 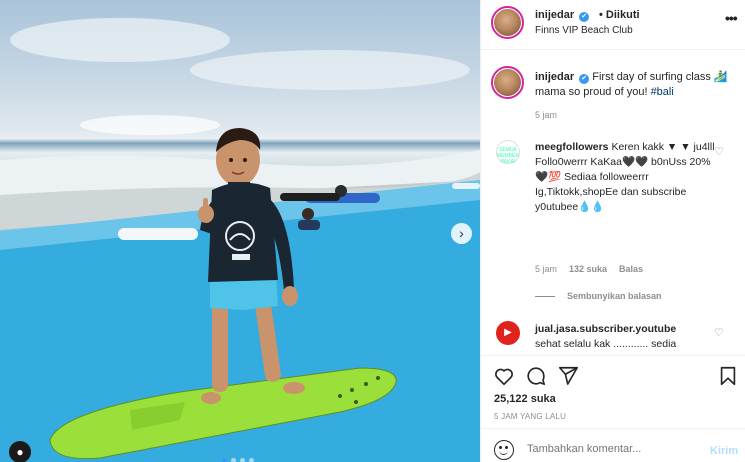 I want to click on post-location: Finns VIP Beach Club, so click(x=584, y=30).